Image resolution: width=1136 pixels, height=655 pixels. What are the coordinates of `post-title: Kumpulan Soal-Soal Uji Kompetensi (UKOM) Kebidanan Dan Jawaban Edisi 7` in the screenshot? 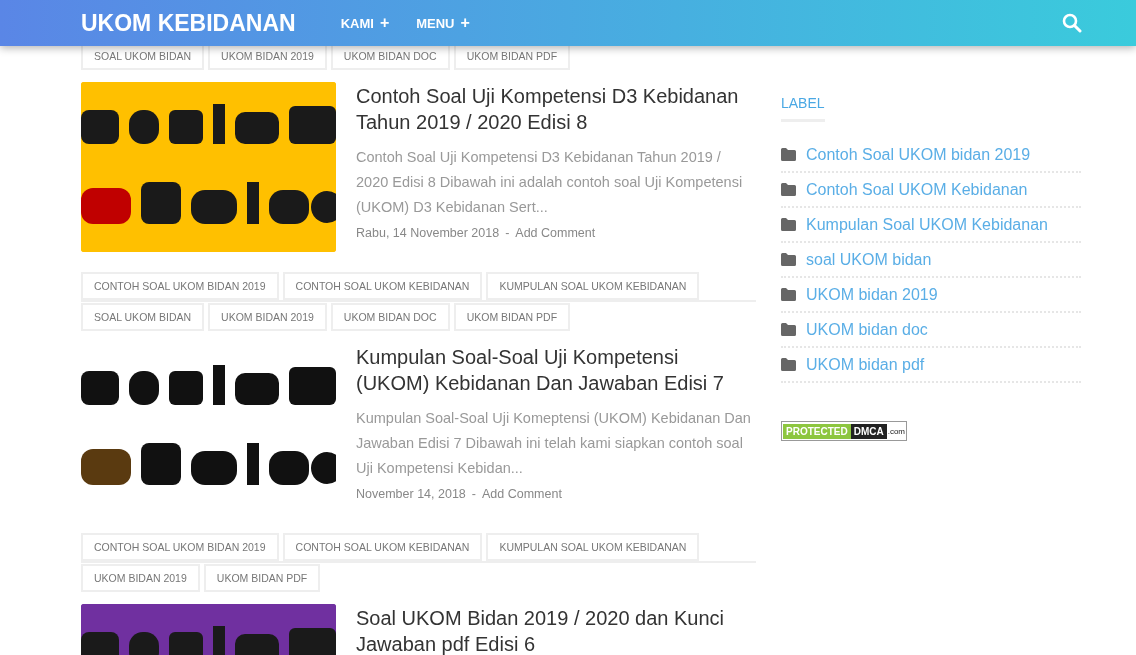 It's located at (556, 370).